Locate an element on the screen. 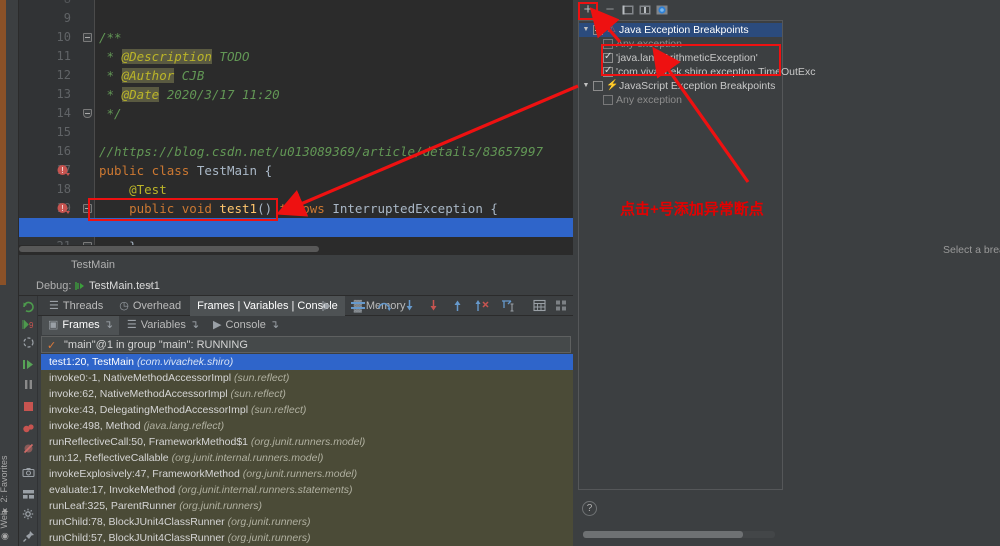 The height and width of the screenshot is (546, 1000). show-execution-point-icon is located at coordinates (328, 306).